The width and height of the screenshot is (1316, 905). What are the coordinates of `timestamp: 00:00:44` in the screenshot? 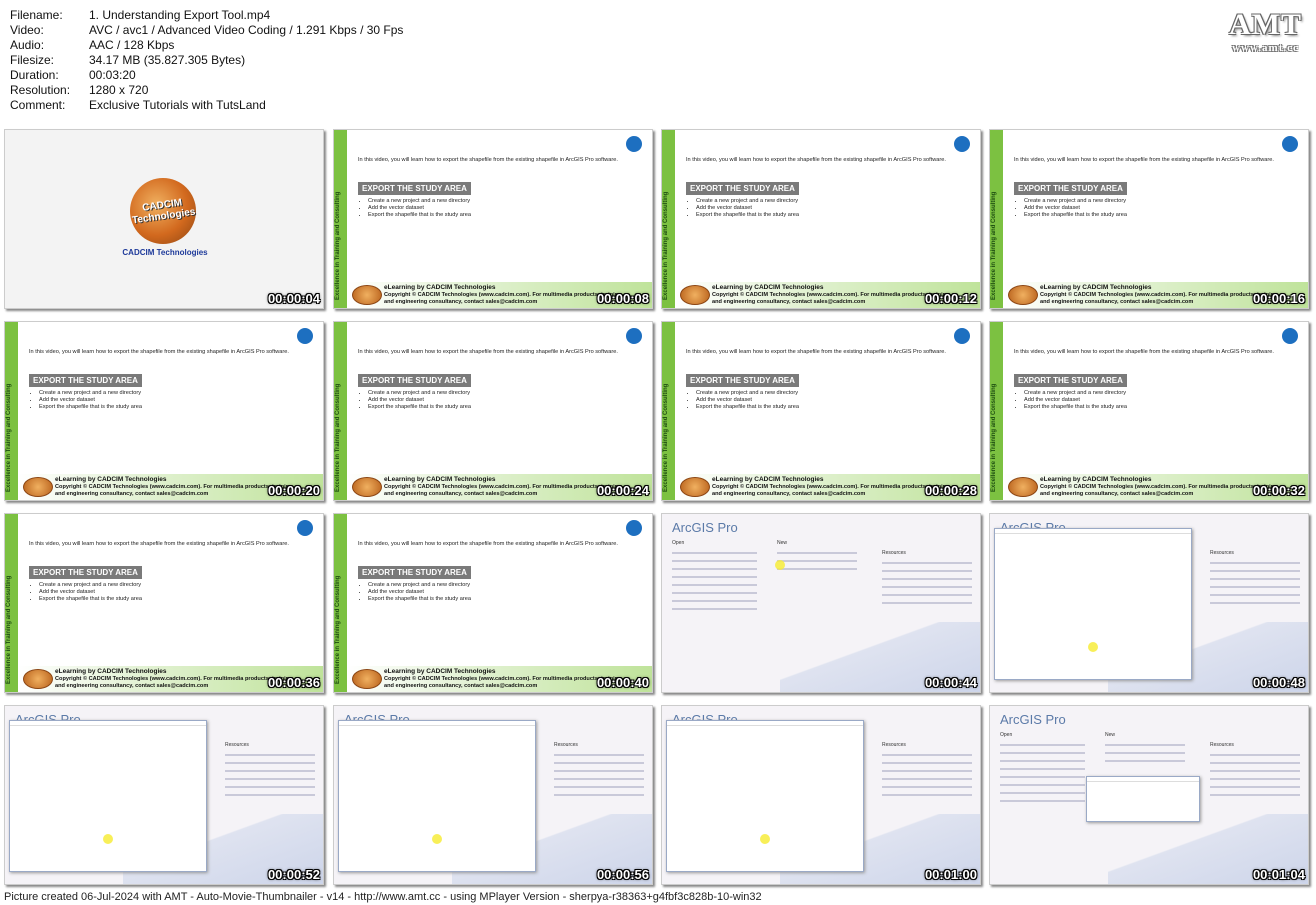 It's located at (950, 682).